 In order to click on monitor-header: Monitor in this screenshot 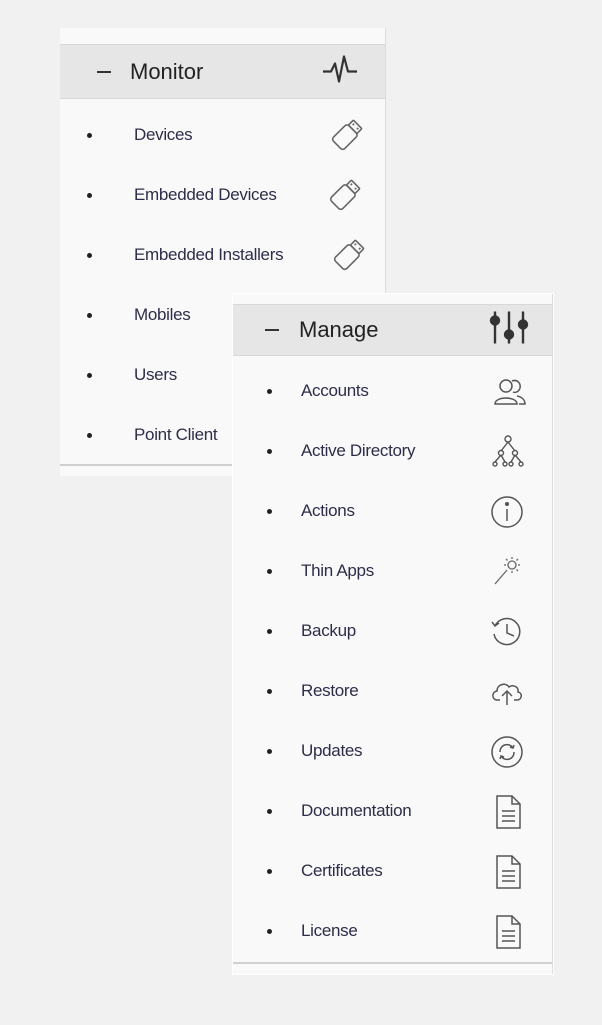, I will do `click(222, 71)`.